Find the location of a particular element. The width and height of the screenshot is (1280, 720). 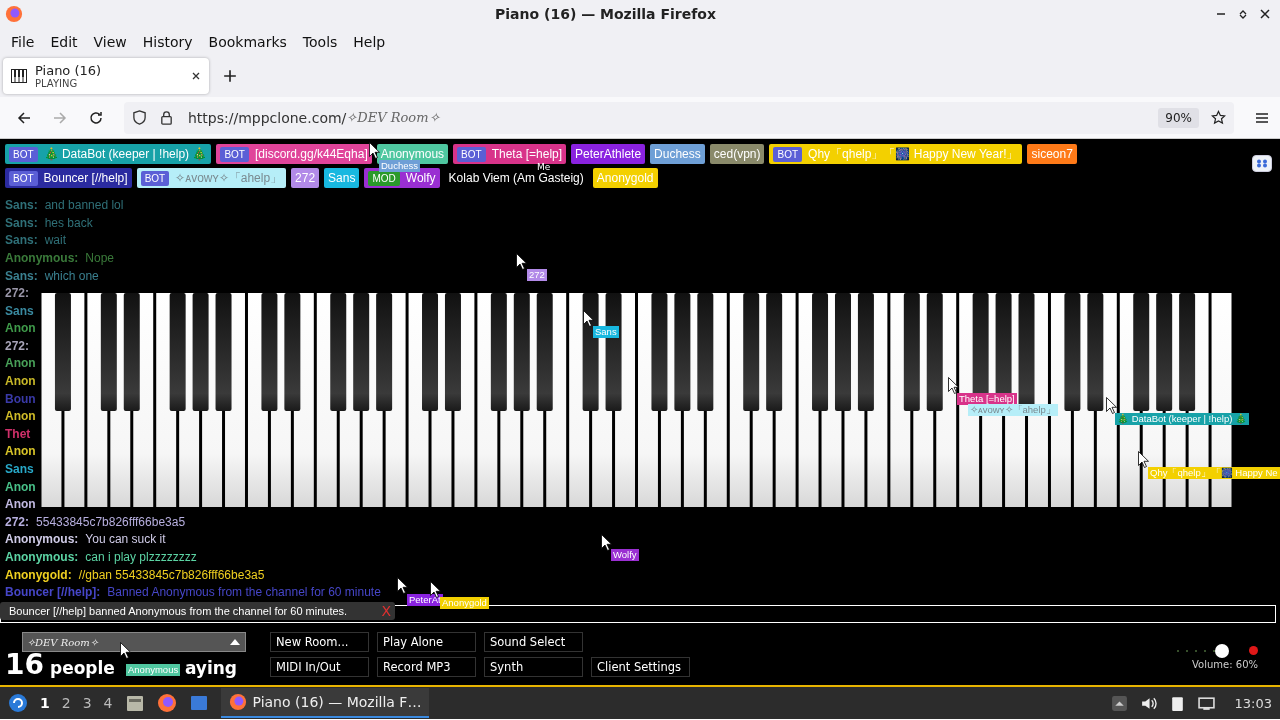

user-name: Wolfy is located at coordinates (420, 178).